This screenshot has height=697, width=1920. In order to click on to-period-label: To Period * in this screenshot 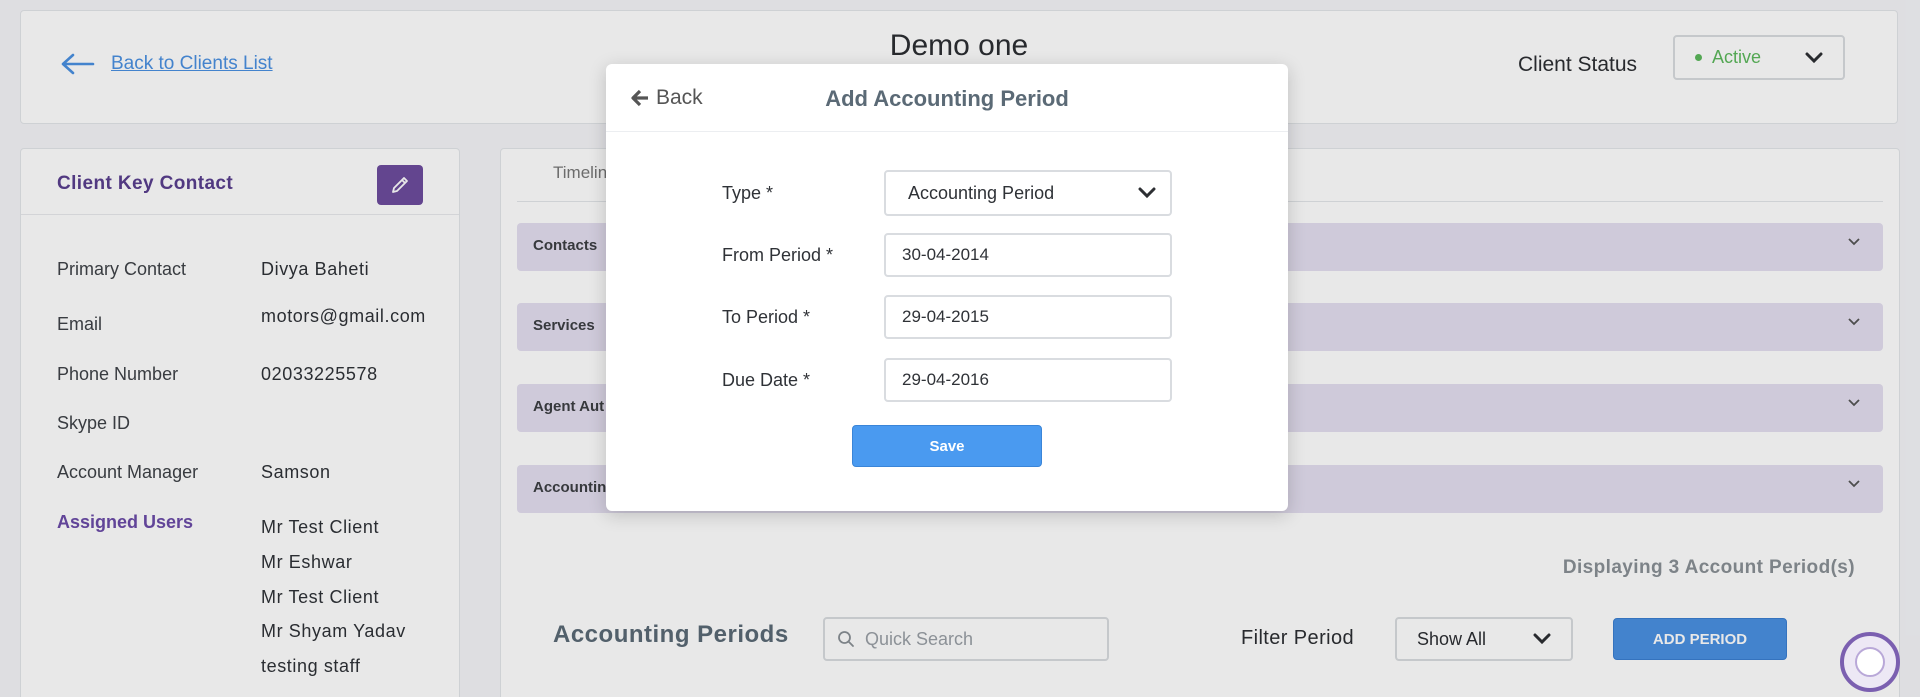, I will do `click(766, 316)`.